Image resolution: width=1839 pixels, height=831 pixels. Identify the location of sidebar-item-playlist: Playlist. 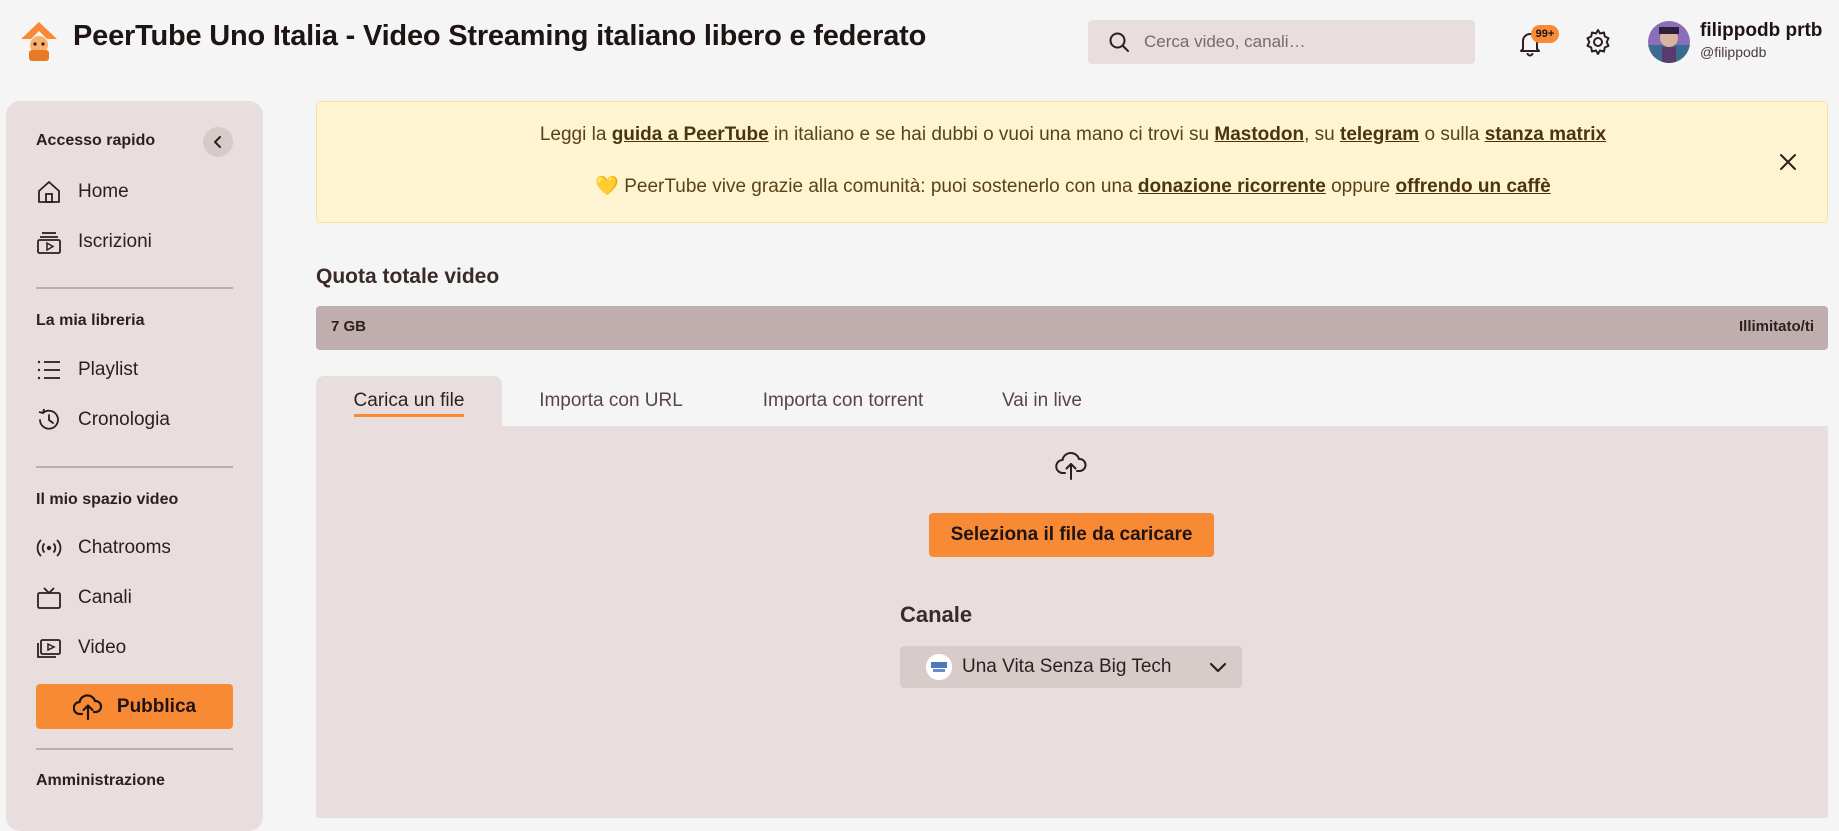
(136, 370).